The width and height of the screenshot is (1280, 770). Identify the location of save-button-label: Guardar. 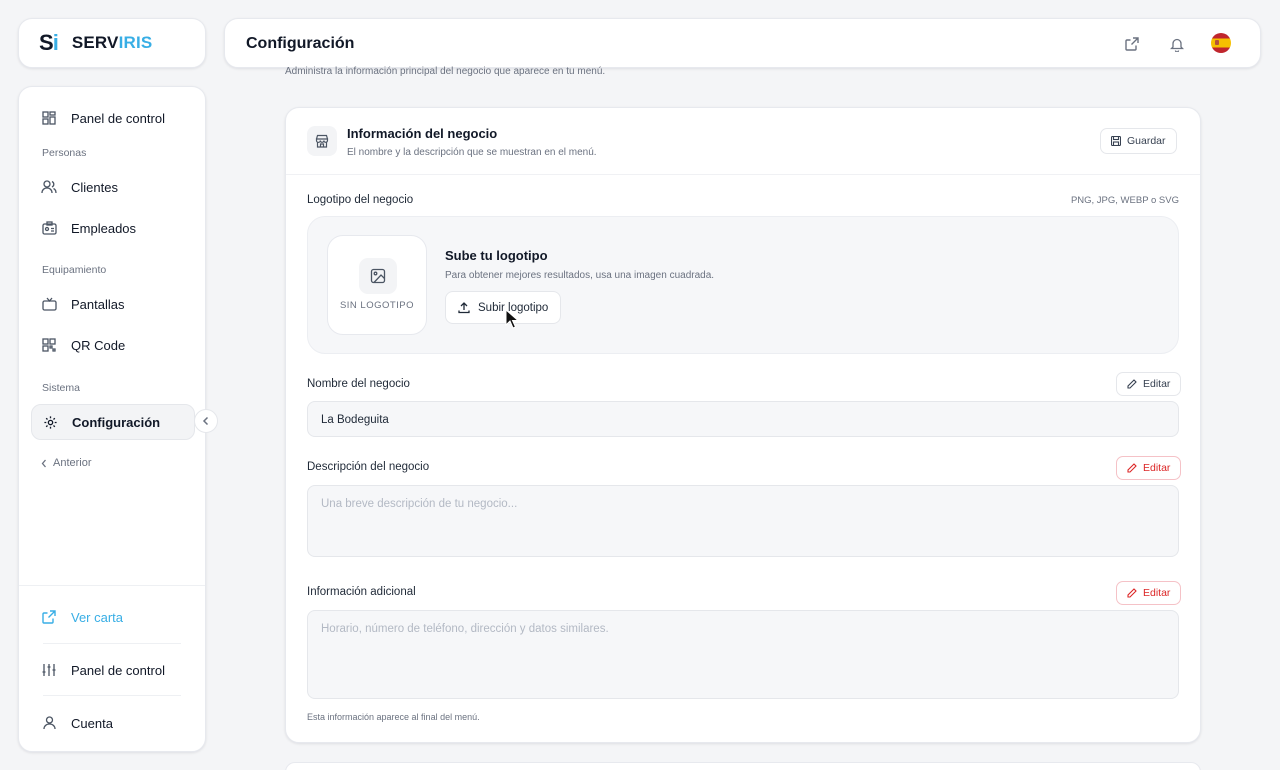
(1146, 141).